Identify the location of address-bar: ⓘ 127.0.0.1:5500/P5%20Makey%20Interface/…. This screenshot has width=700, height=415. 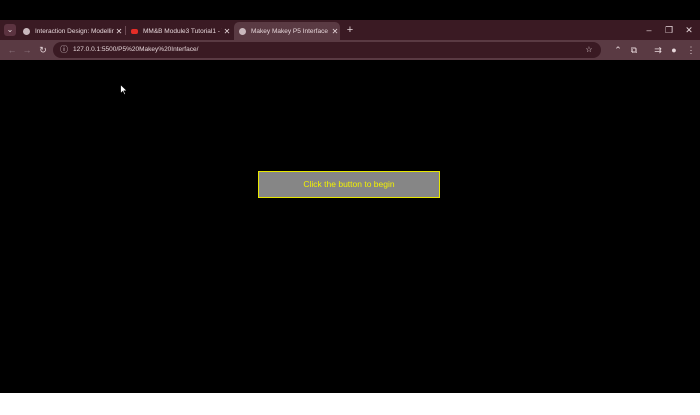
(327, 50).